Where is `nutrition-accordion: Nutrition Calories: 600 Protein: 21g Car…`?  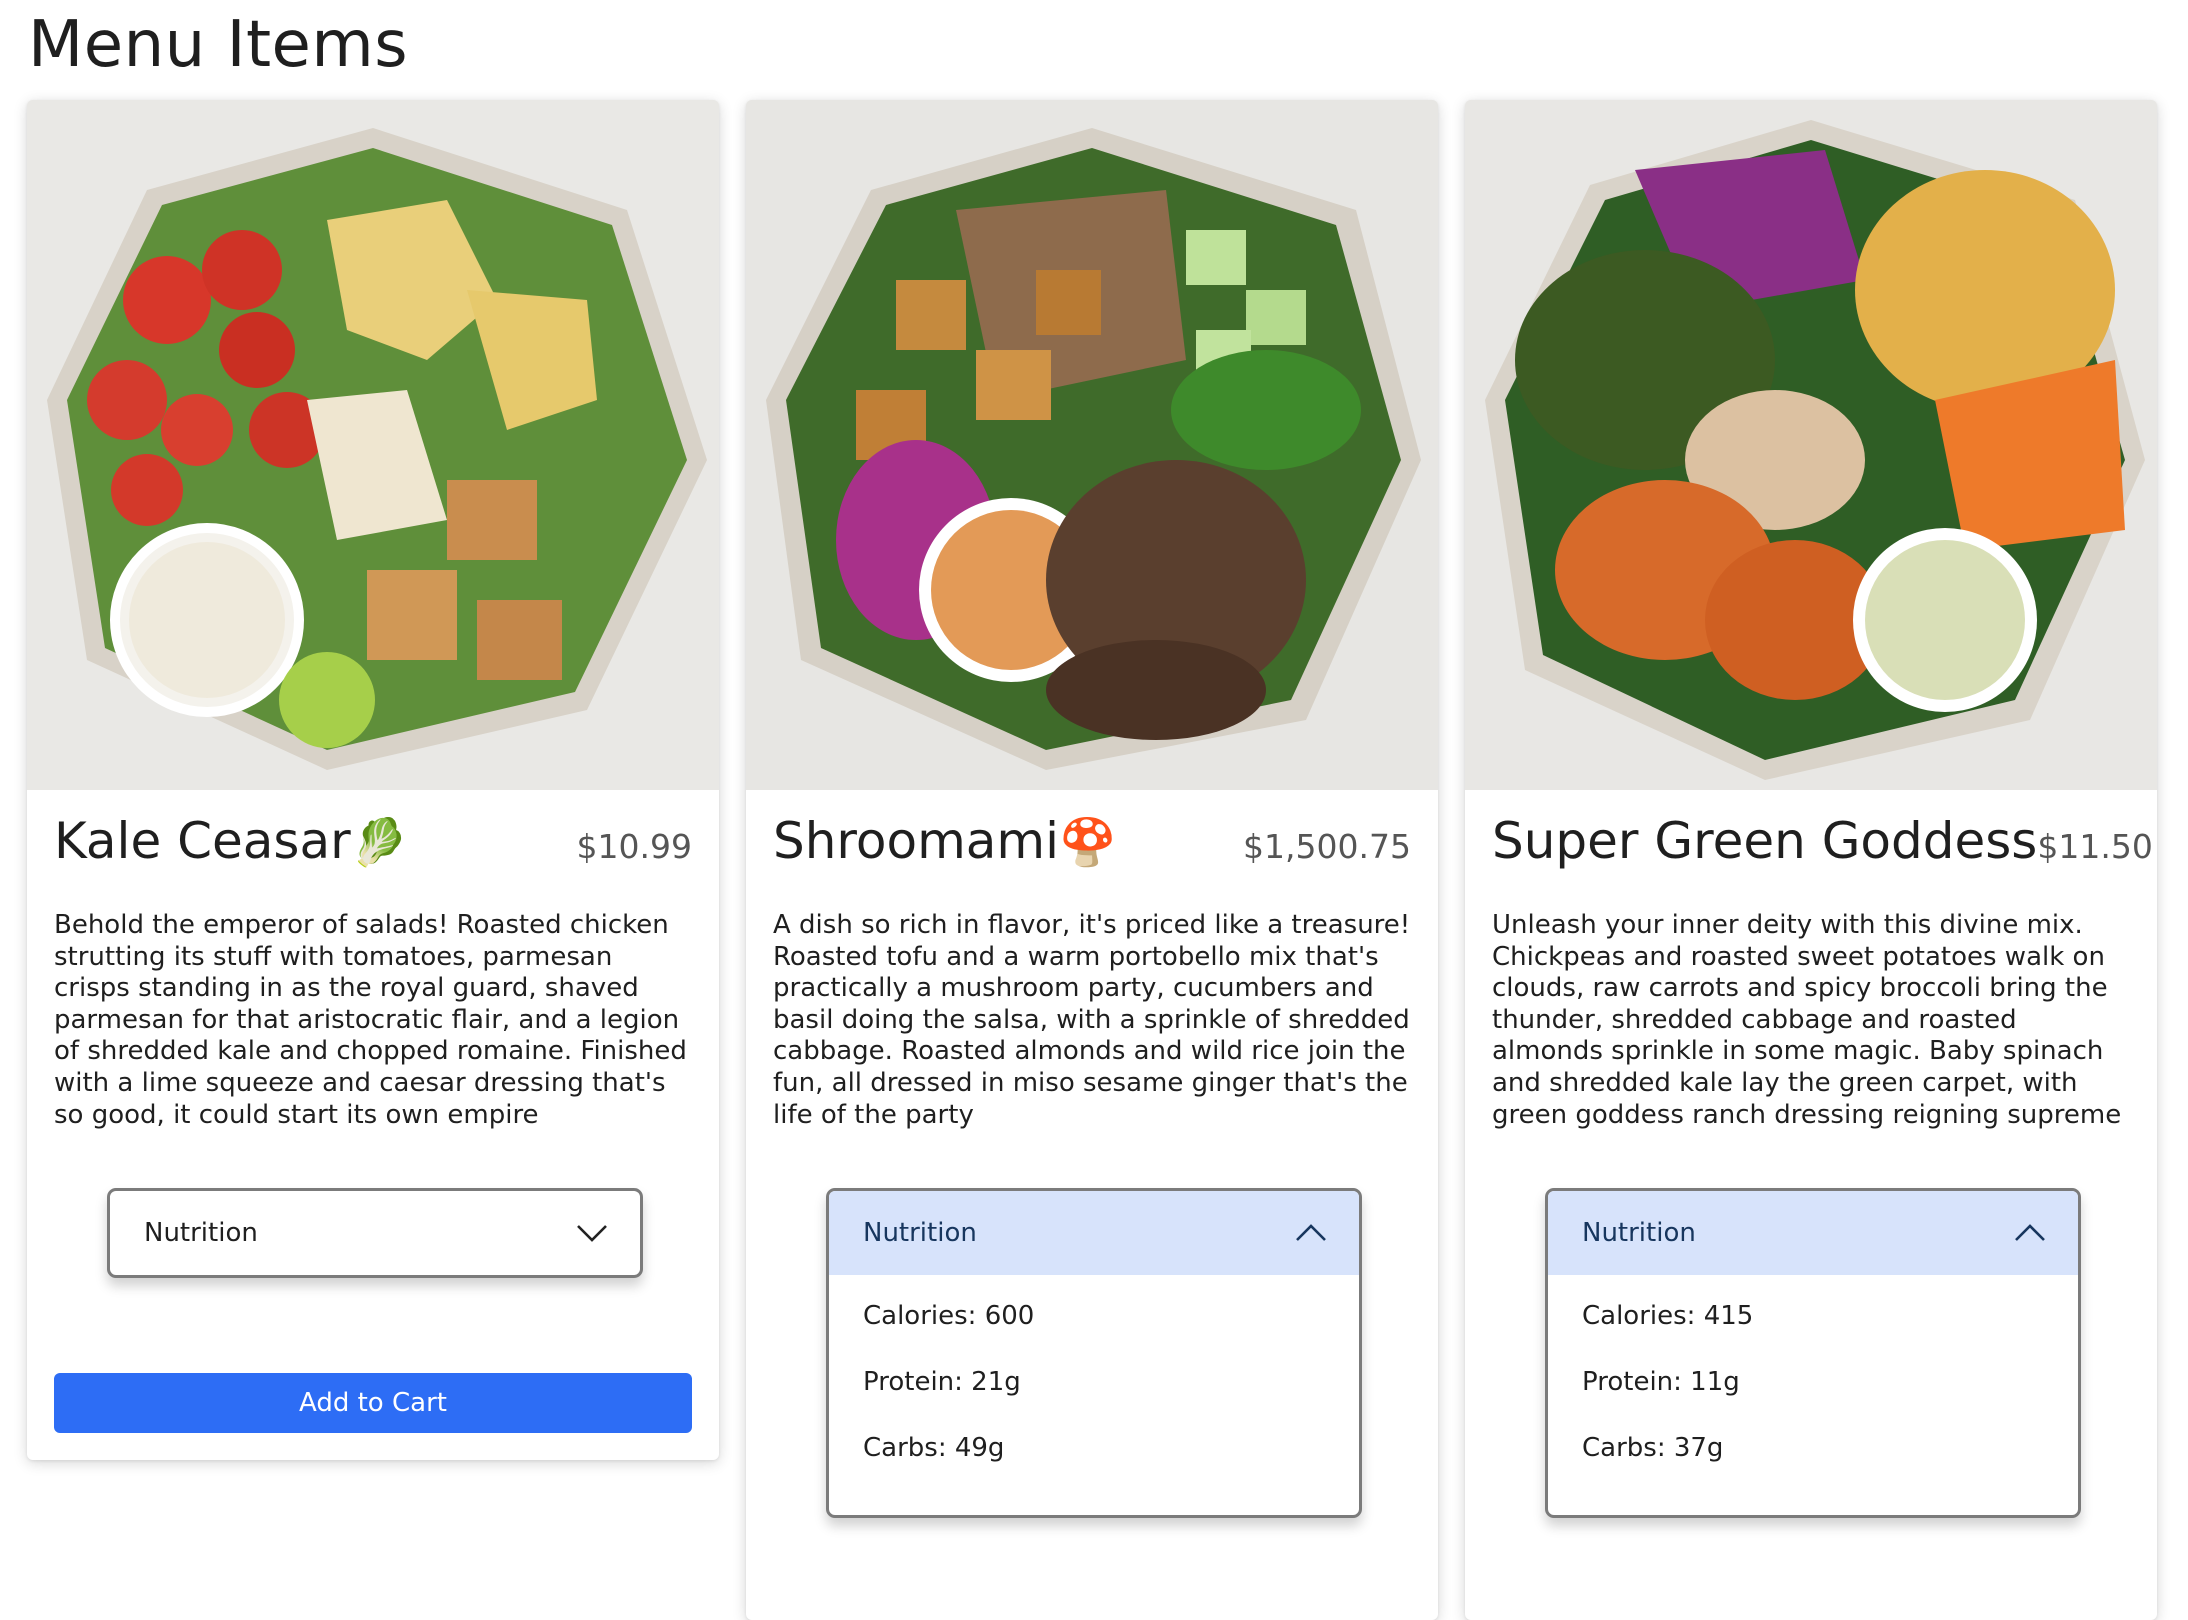 nutrition-accordion: Nutrition Calories: 600 Protein: 21g Car… is located at coordinates (1094, 1353).